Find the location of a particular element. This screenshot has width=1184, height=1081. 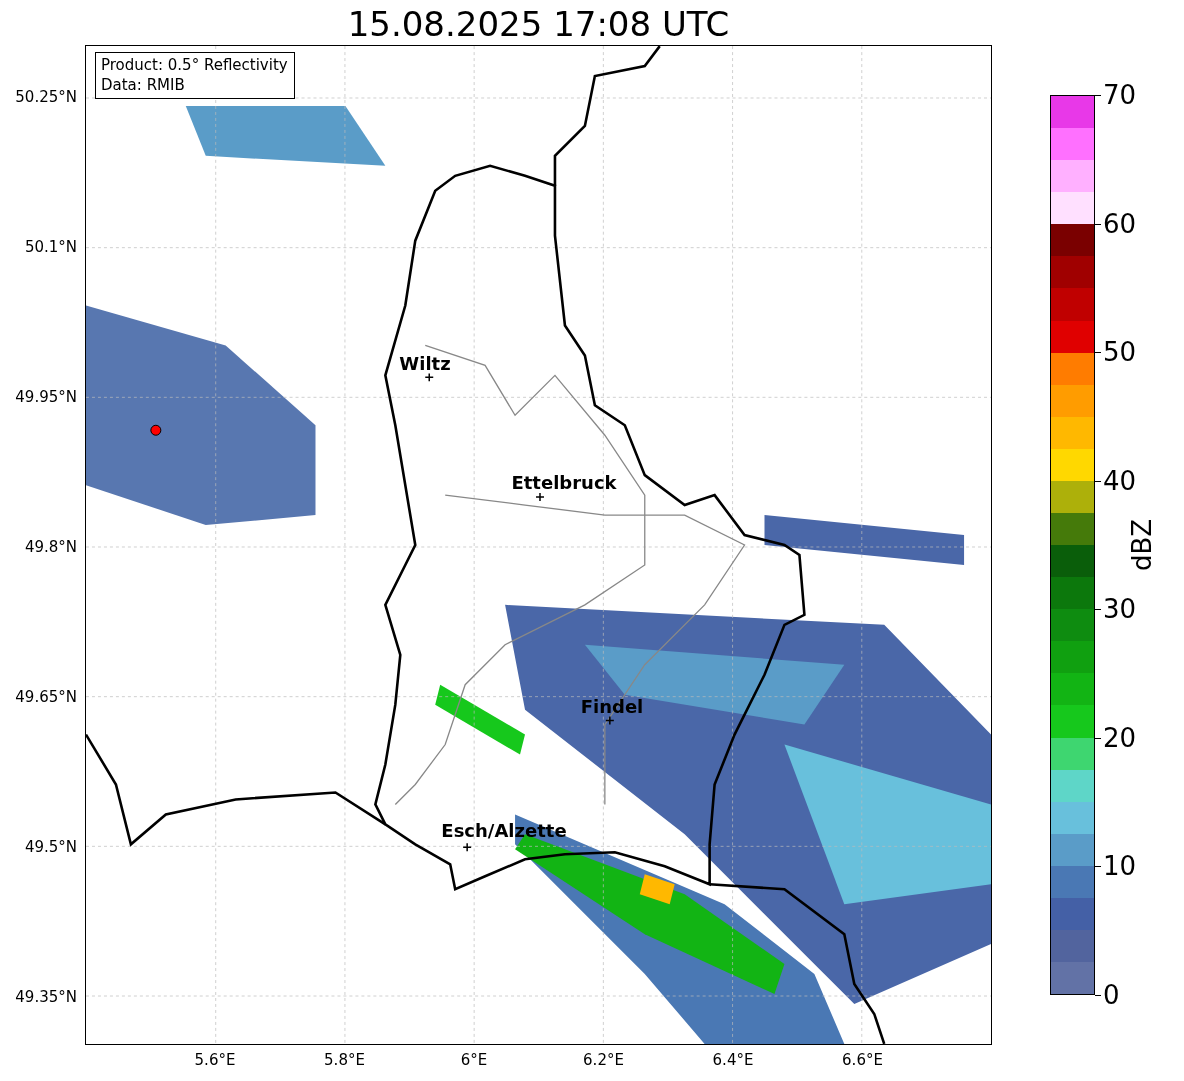

longitude-label: 6.2°E is located at coordinates (603, 1060).